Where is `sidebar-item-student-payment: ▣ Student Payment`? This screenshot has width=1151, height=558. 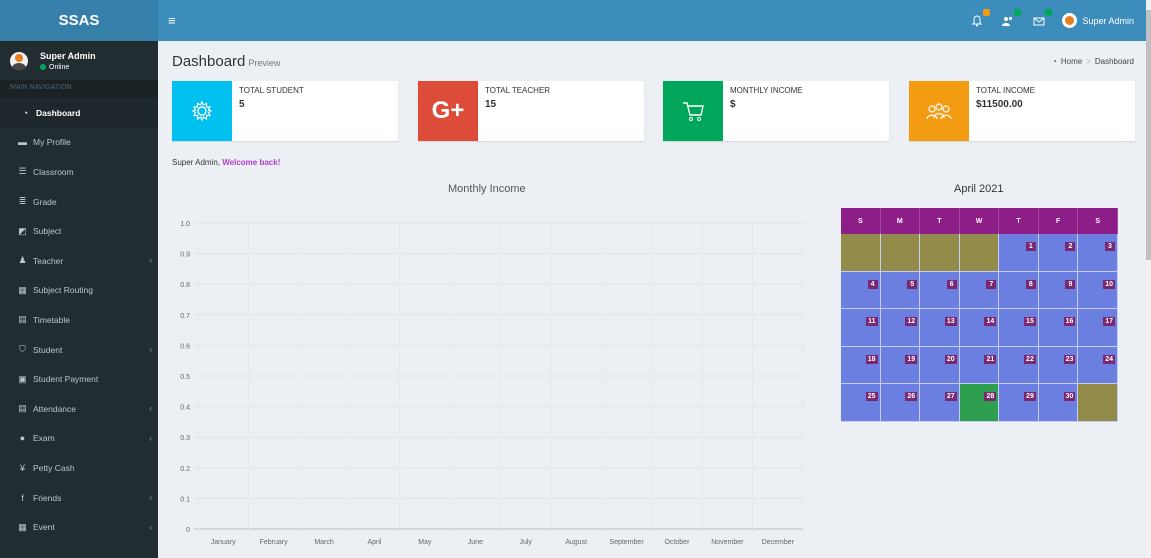
sidebar-item-student-payment: ▣ Student Payment is located at coordinates (79, 379).